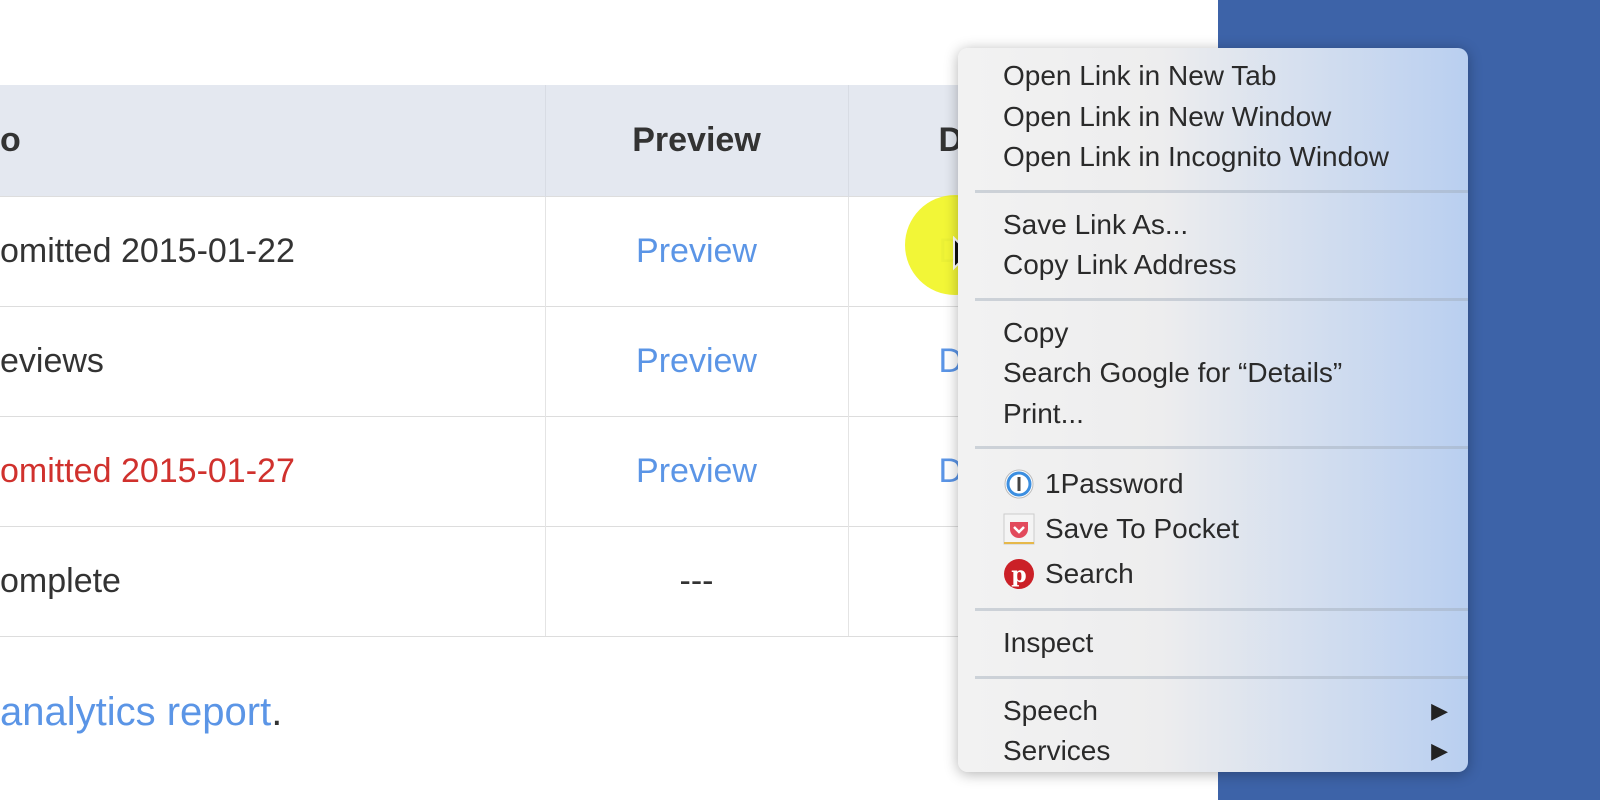 This screenshot has height=800, width=1600. What do you see at coordinates (1213, 751) in the screenshot?
I see `menu-item-services: Services ▶` at bounding box center [1213, 751].